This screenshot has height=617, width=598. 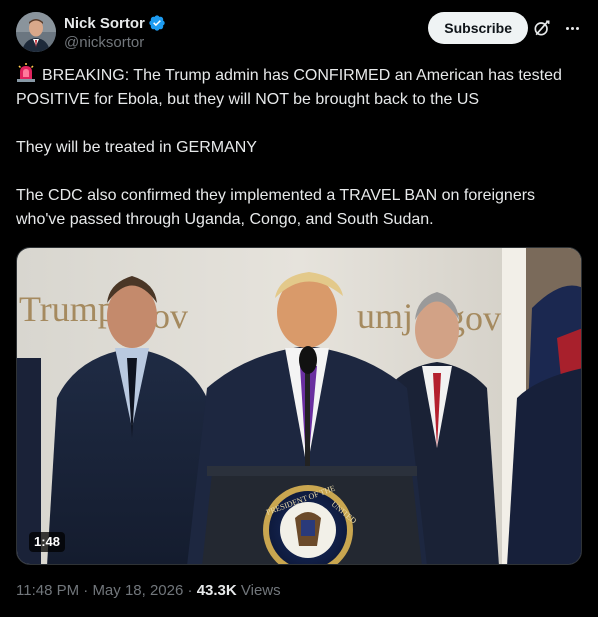 I want to click on backdrop-text-left2: ov, so click(x=170, y=316).